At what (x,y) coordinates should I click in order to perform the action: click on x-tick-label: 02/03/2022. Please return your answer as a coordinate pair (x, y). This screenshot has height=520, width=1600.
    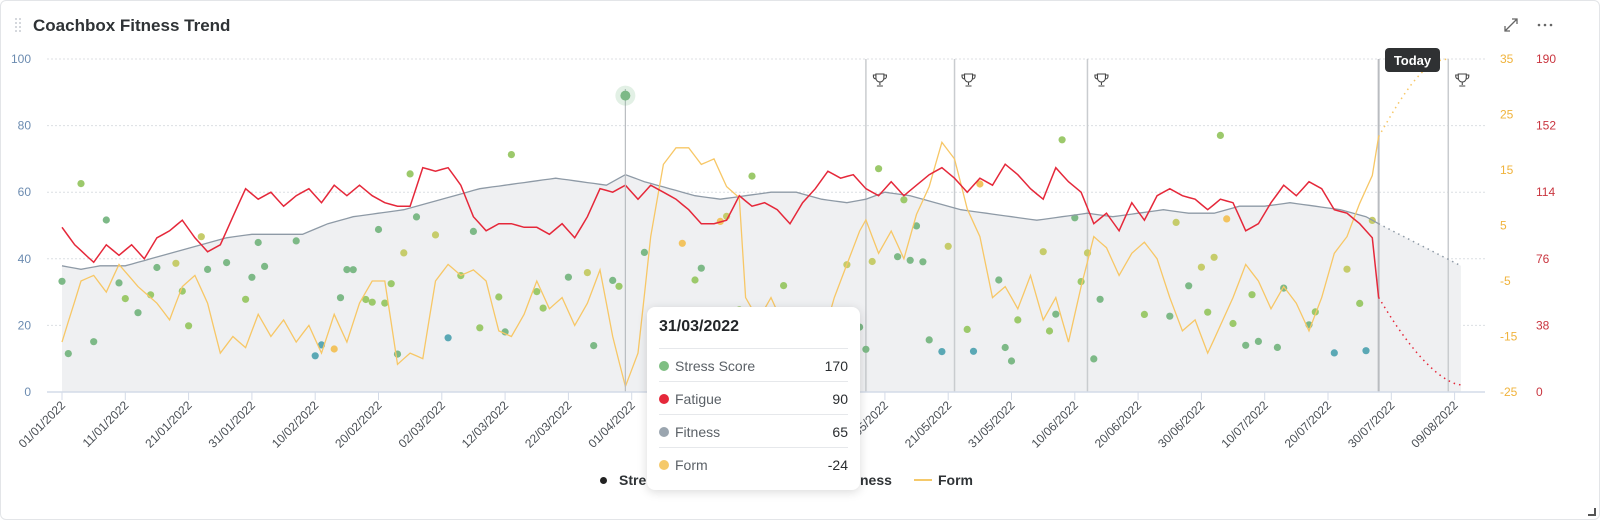
    Looking at the image, I should click on (422, 424).